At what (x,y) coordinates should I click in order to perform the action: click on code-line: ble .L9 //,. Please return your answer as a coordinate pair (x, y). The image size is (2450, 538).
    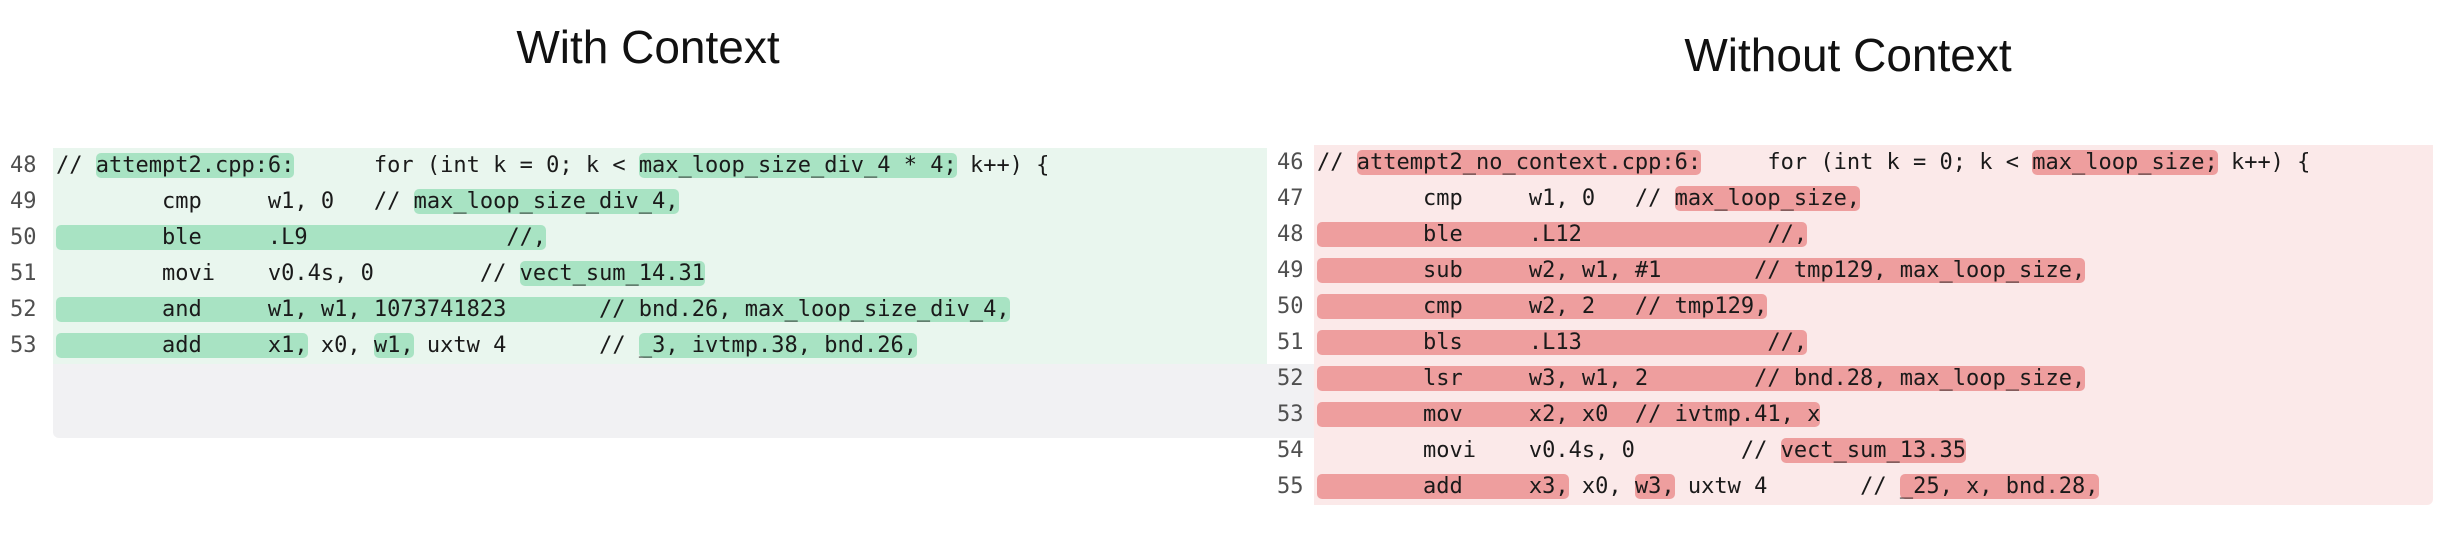
    Looking at the image, I should click on (301, 238).